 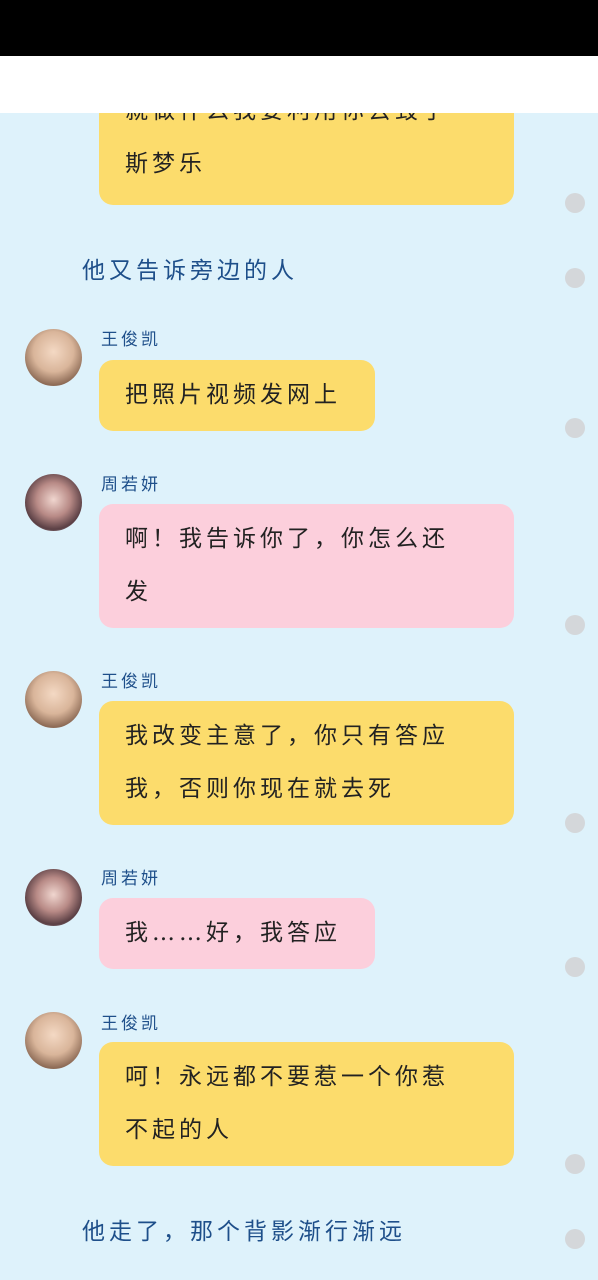 I want to click on message-bubble-top: 就做什么我要利用你去毁了 斯梦乐, so click(x=306, y=159).